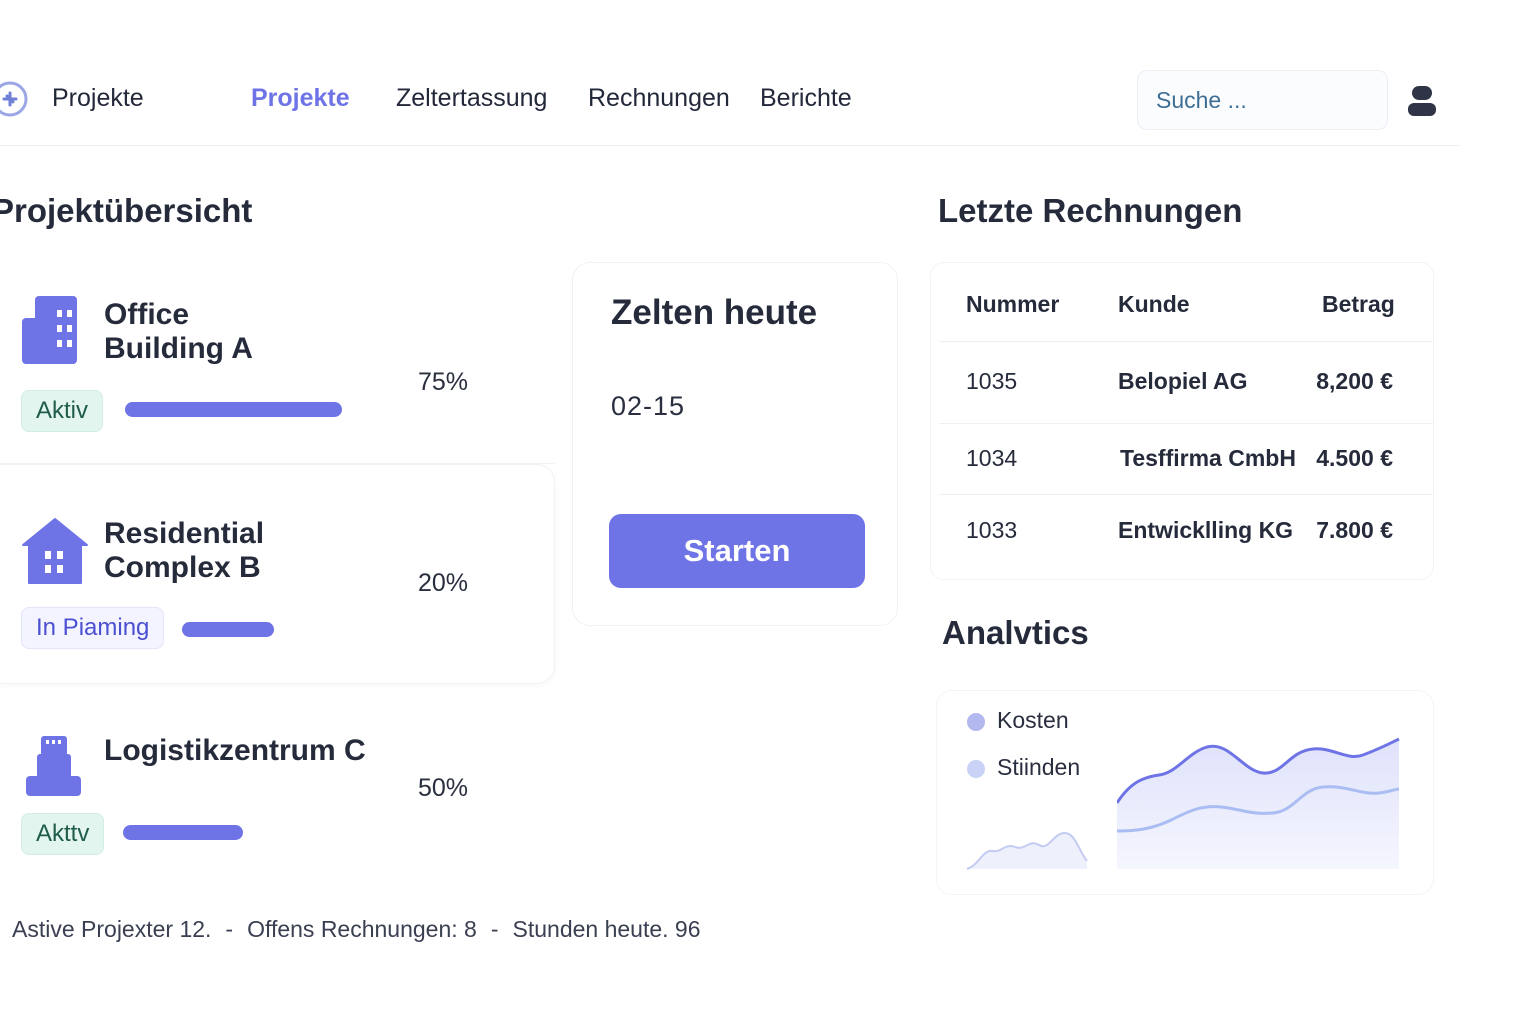 The width and height of the screenshot is (1536, 1024). Describe the element at coordinates (806, 98) in the screenshot. I see `nav-berichte: Berichte` at that location.